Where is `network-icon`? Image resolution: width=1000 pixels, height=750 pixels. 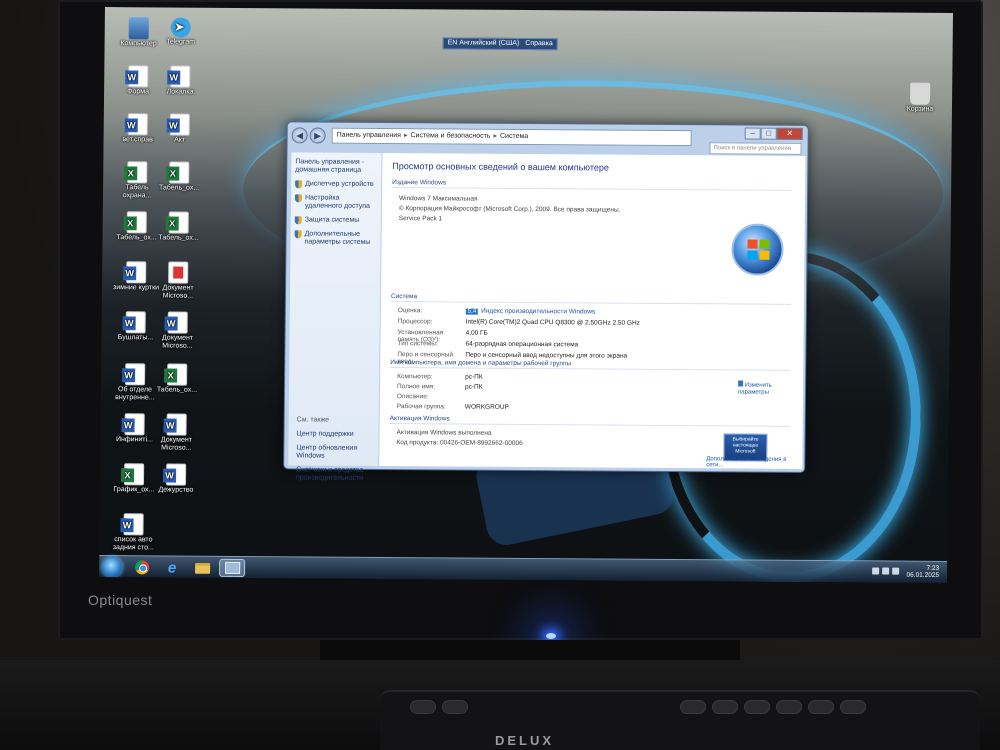
network-icon is located at coordinates (886, 571).